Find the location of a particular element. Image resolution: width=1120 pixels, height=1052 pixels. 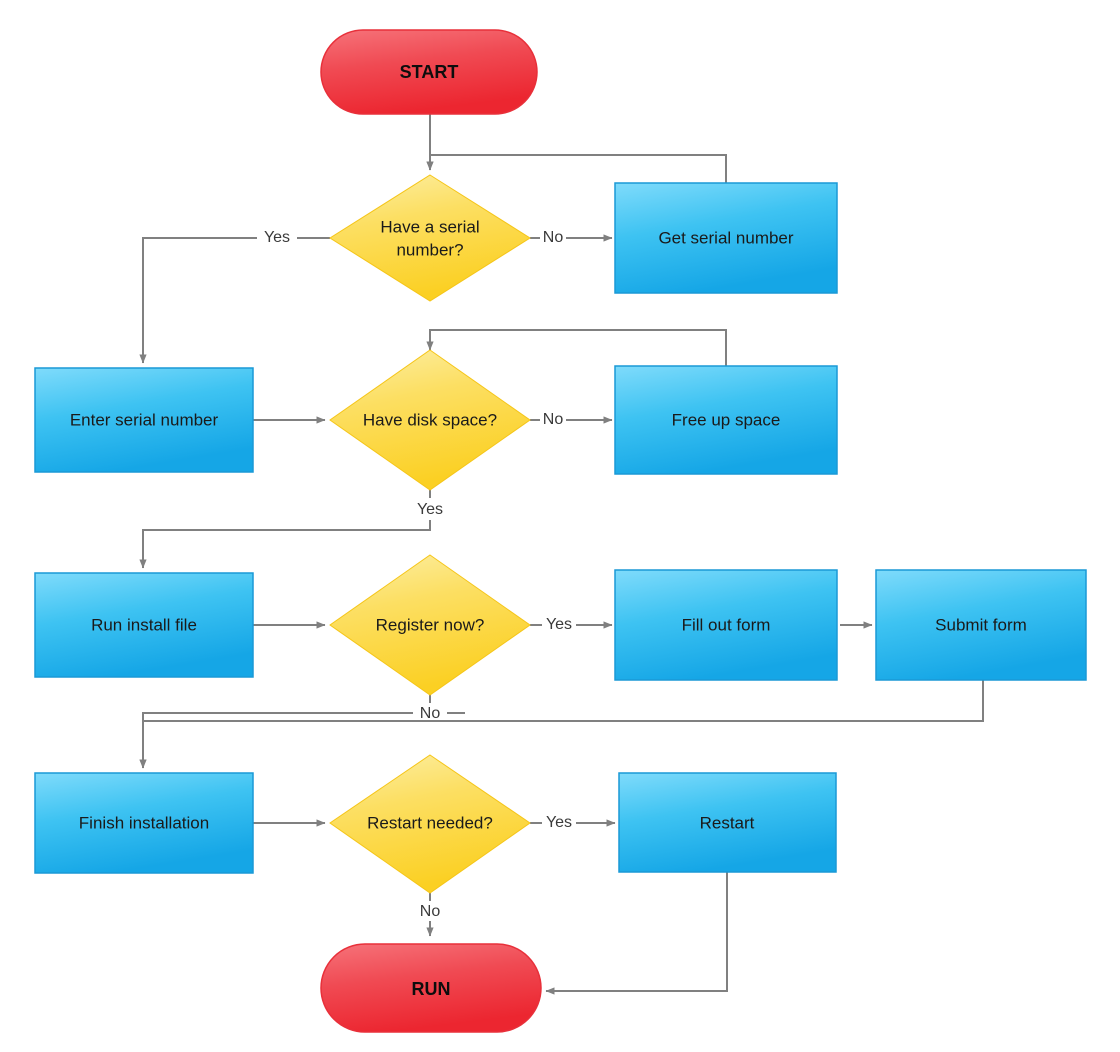

edge-label-register-no: No is located at coordinates (430, 713).